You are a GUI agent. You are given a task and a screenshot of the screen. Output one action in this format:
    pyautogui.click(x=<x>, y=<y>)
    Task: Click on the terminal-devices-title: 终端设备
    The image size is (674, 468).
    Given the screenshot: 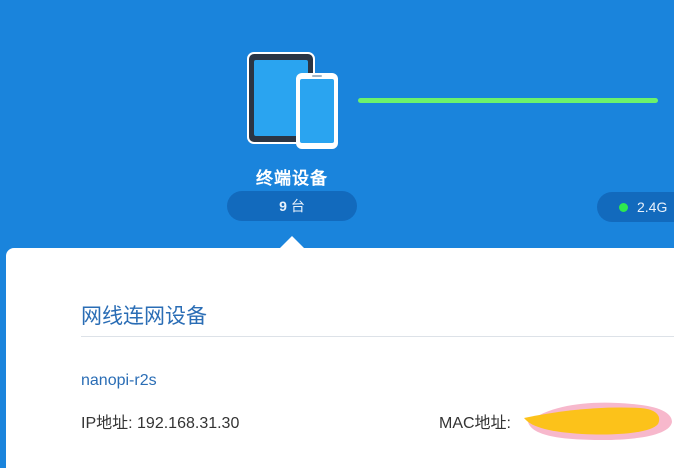 What is the action you would take?
    pyautogui.click(x=292, y=176)
    